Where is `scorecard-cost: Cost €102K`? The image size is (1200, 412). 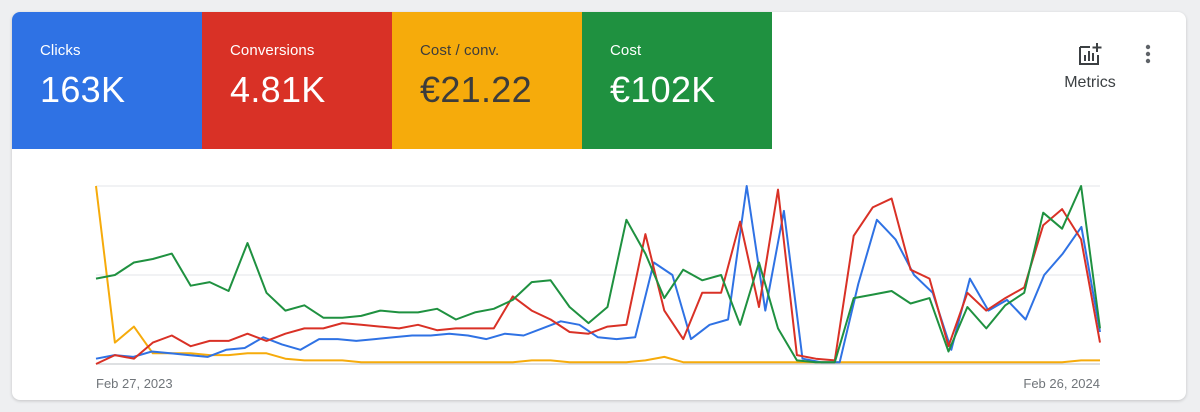
scorecard-cost: Cost €102K is located at coordinates (677, 80).